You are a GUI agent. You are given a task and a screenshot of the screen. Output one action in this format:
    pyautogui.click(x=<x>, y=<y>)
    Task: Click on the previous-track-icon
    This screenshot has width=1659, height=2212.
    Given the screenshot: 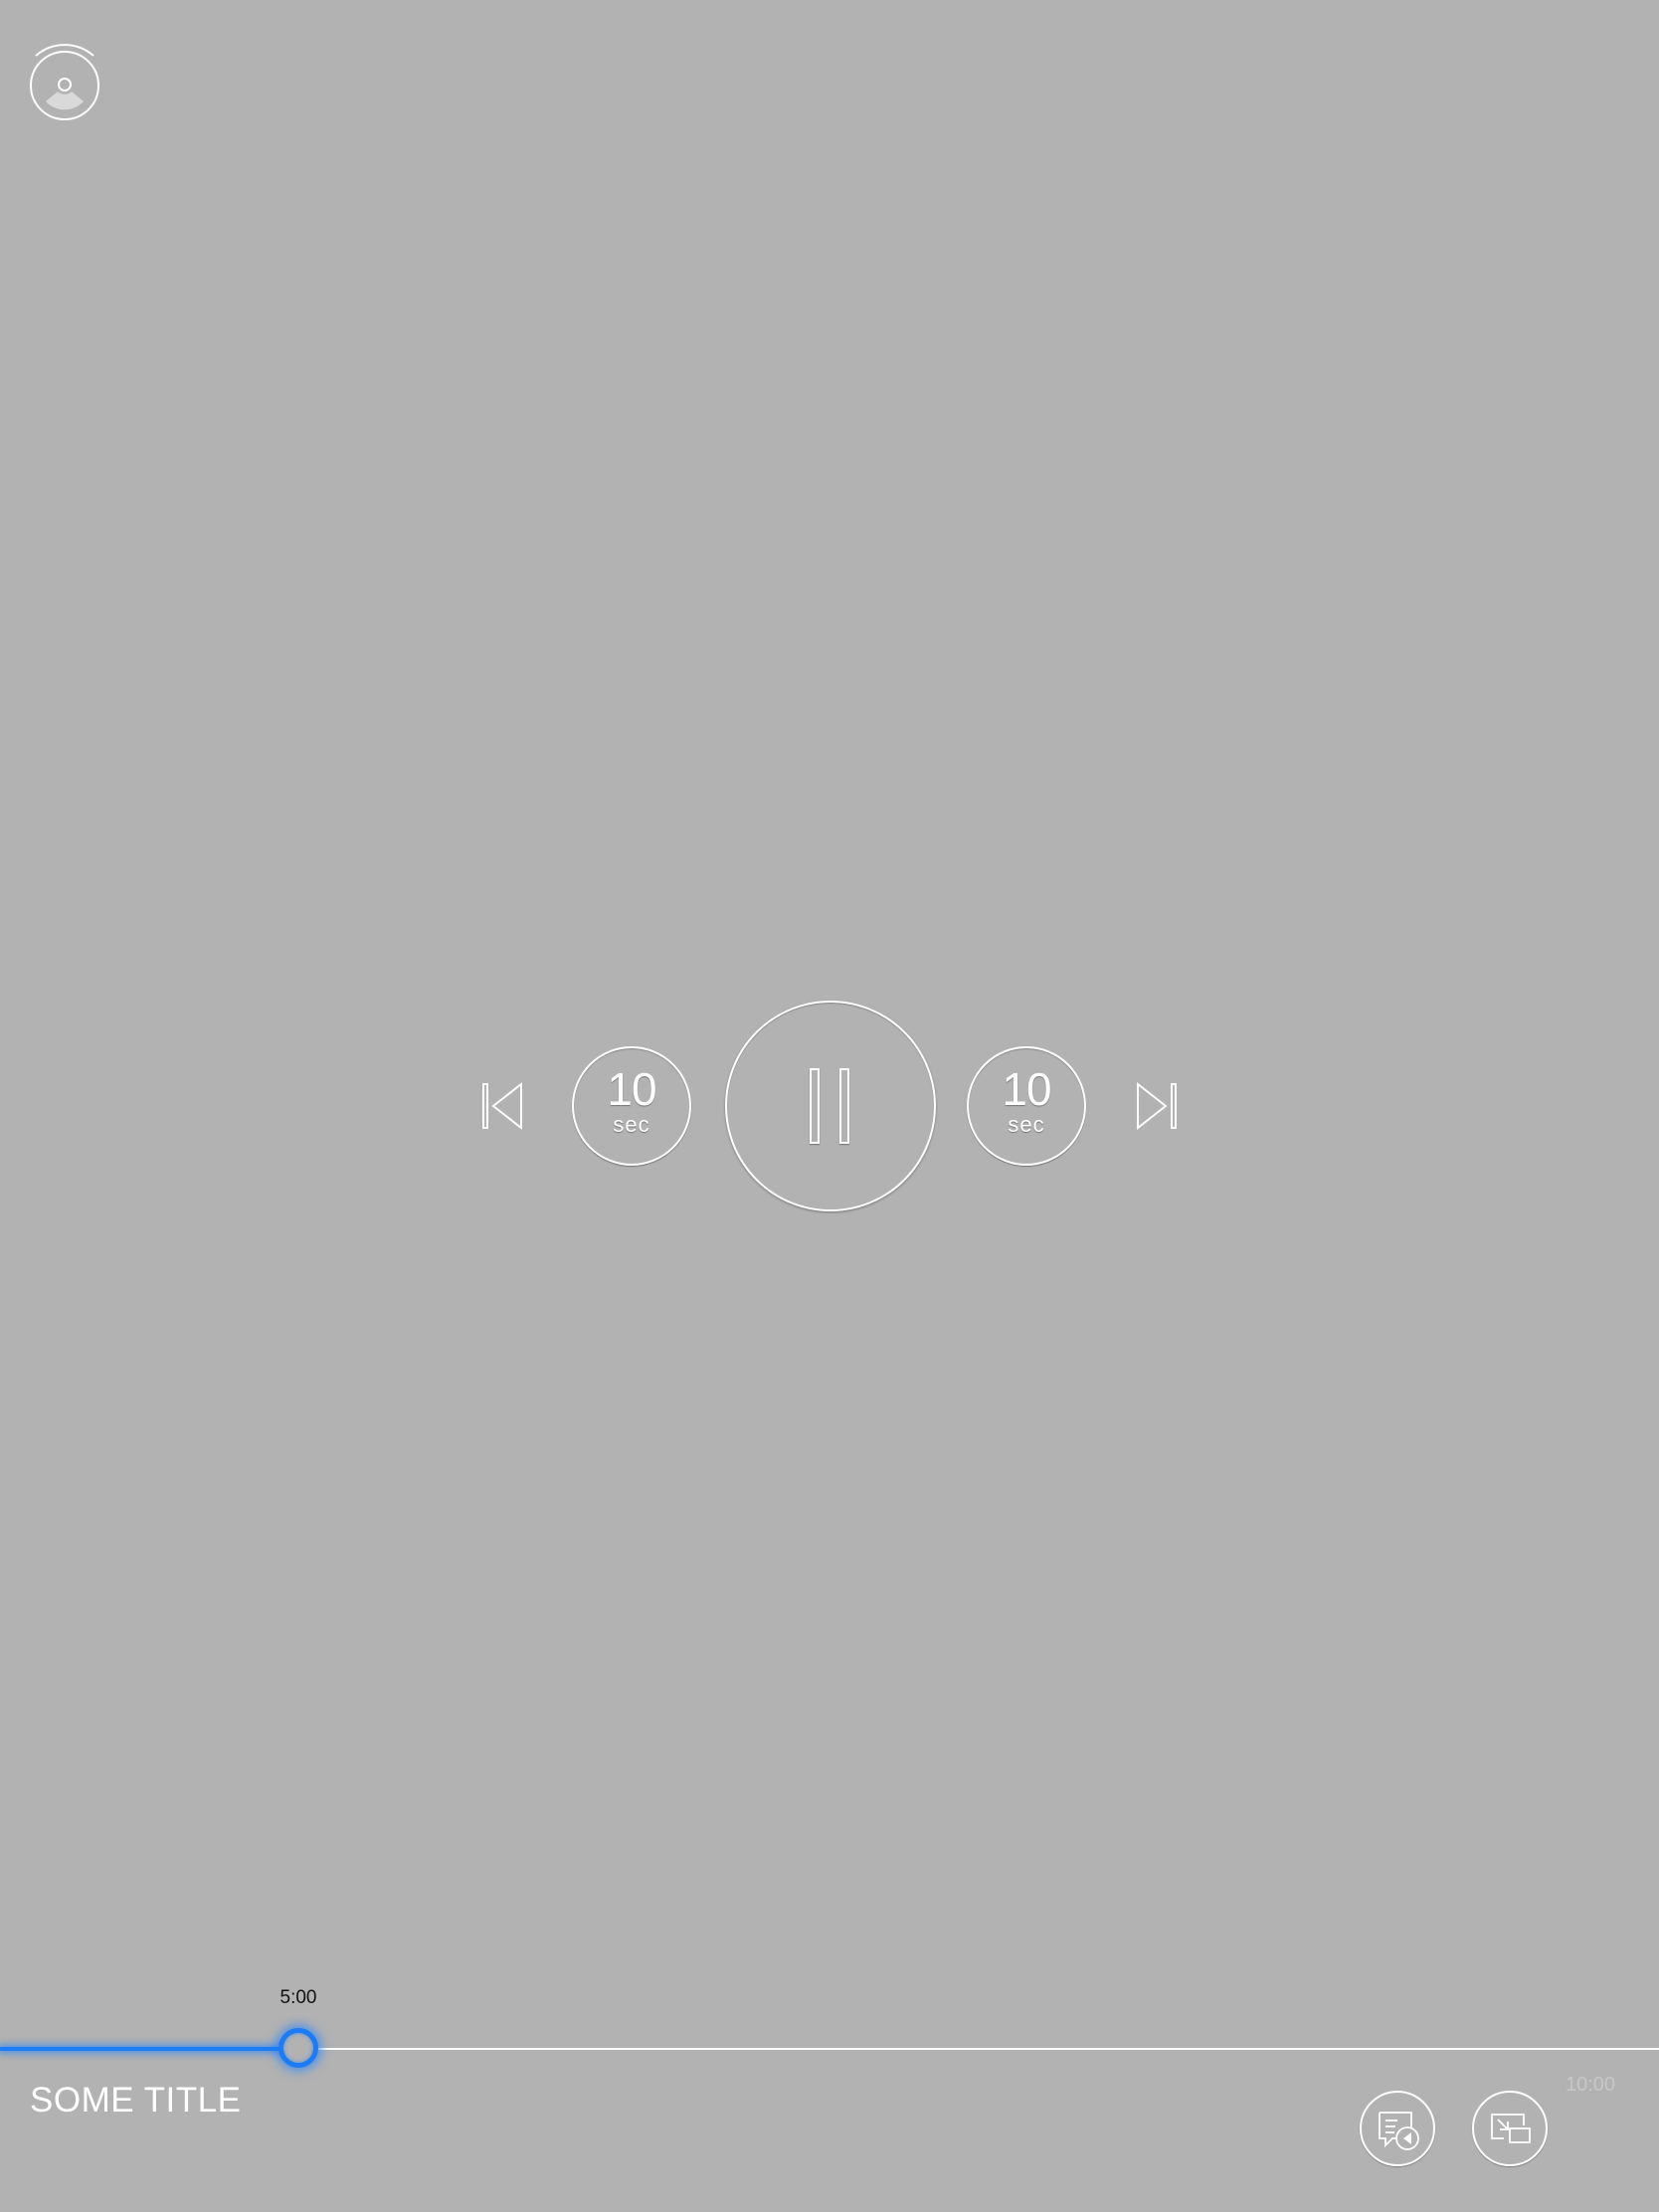 What is the action you would take?
    pyautogui.click(x=502, y=1106)
    